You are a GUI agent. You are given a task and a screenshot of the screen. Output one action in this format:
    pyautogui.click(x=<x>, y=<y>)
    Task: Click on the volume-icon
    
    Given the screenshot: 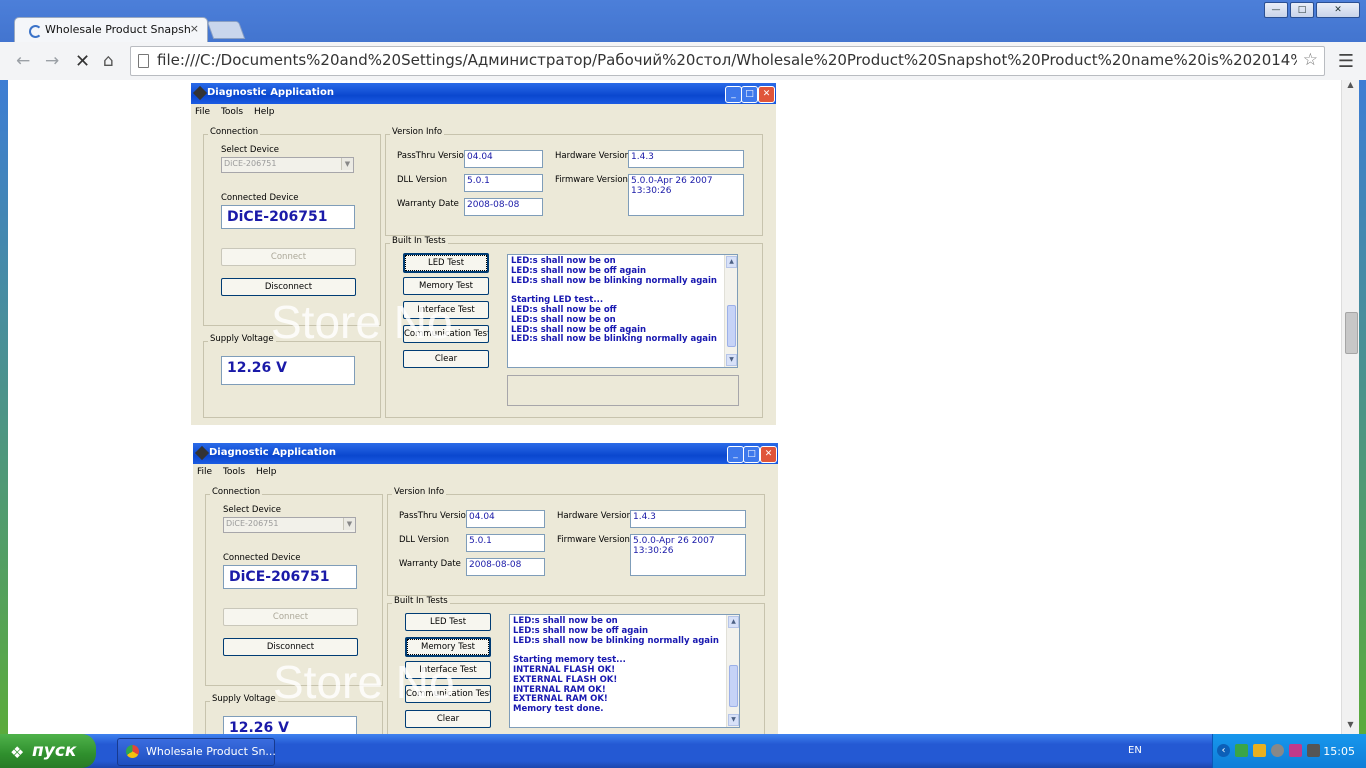 What is the action you would take?
    pyautogui.click(x=1277, y=750)
    